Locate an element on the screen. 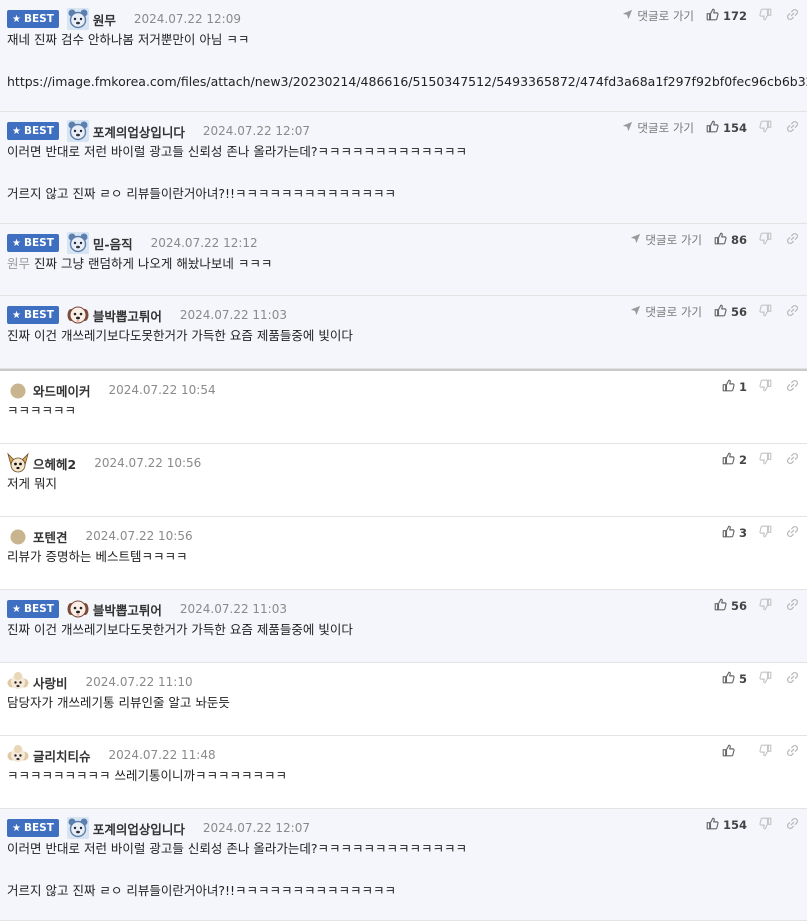  comment-date: 2024.07.22 11:10 is located at coordinates (139, 682).